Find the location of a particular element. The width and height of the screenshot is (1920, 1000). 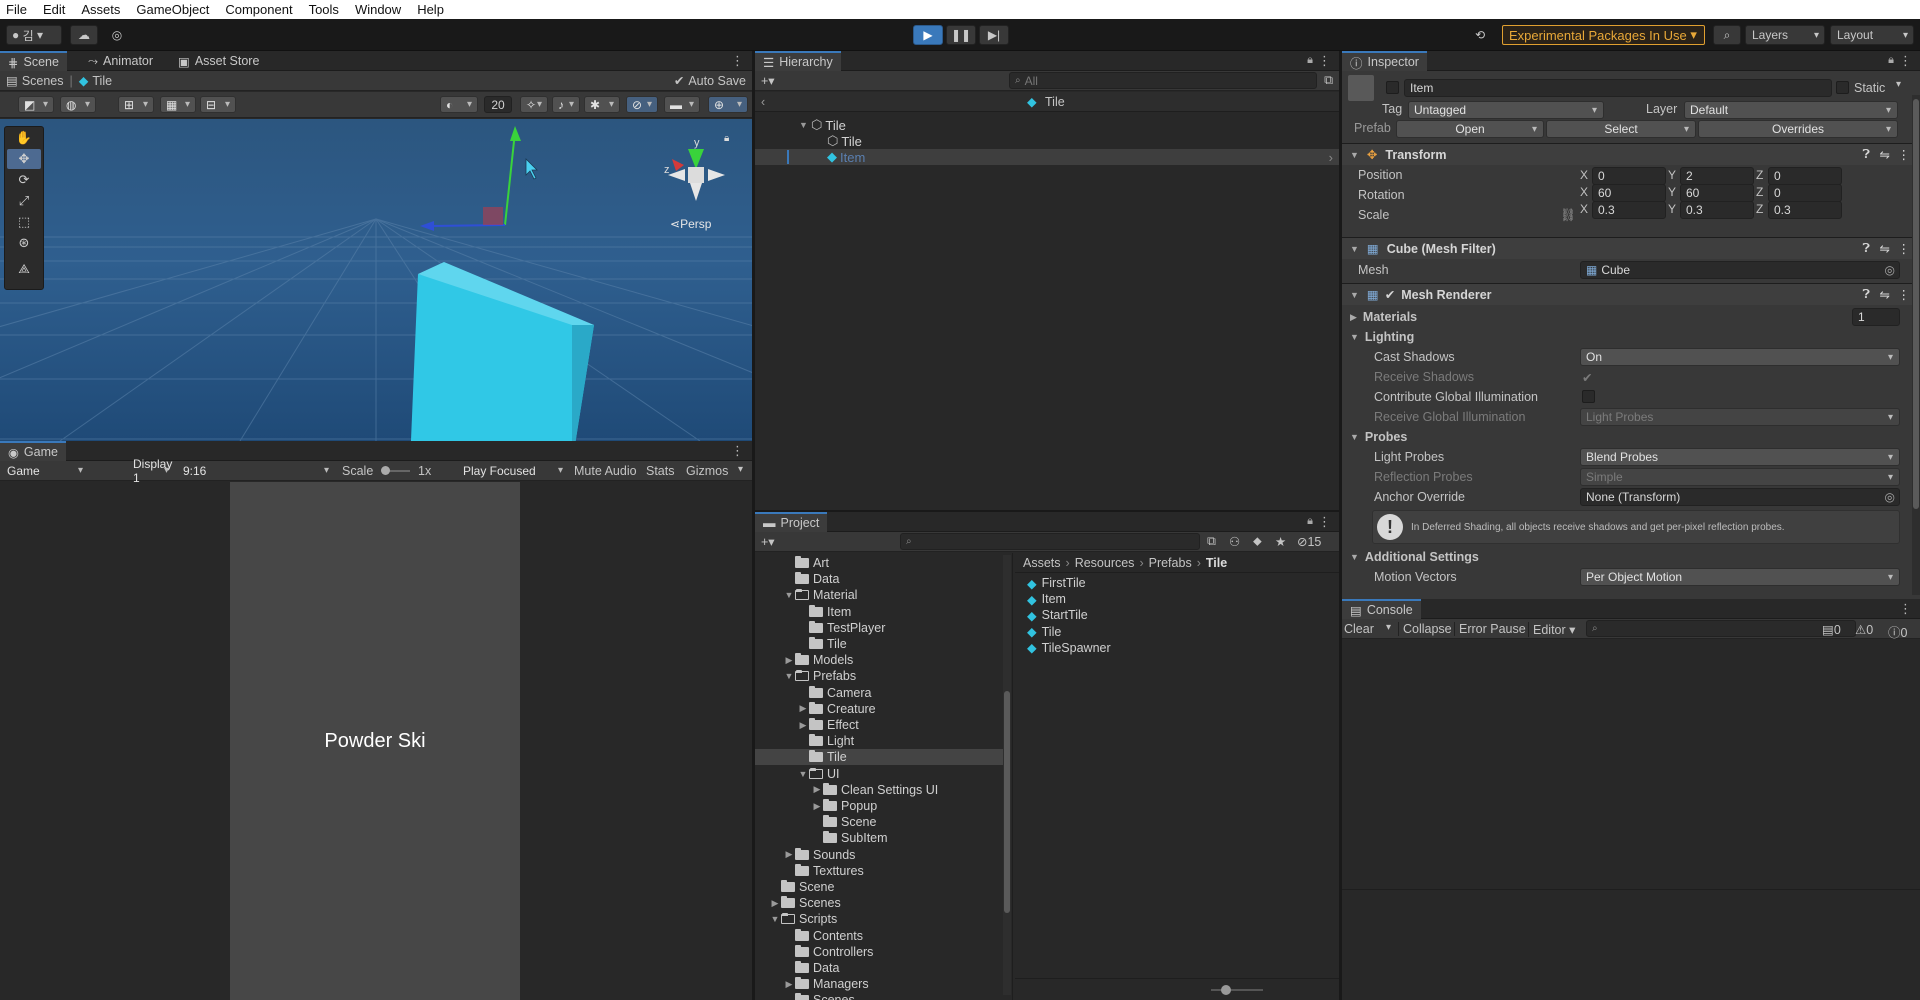

asset-list-item: ◆ Item is located at coordinates (1046, 599).